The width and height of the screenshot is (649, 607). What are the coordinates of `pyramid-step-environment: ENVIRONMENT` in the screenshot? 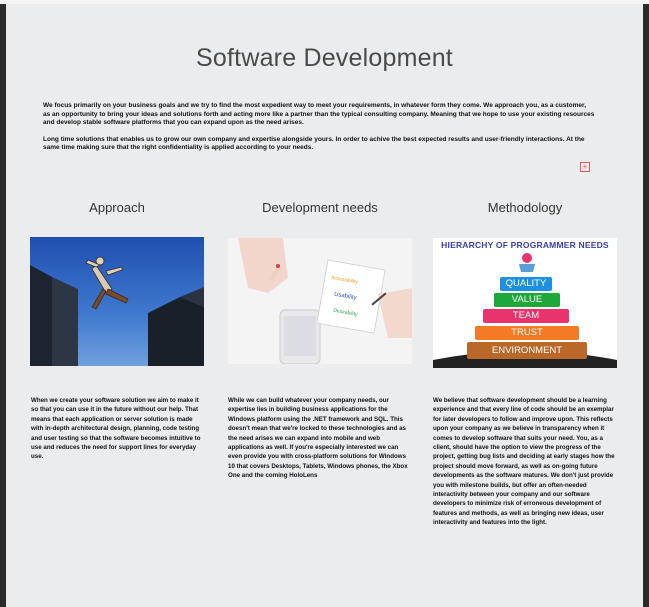 It's located at (527, 350).